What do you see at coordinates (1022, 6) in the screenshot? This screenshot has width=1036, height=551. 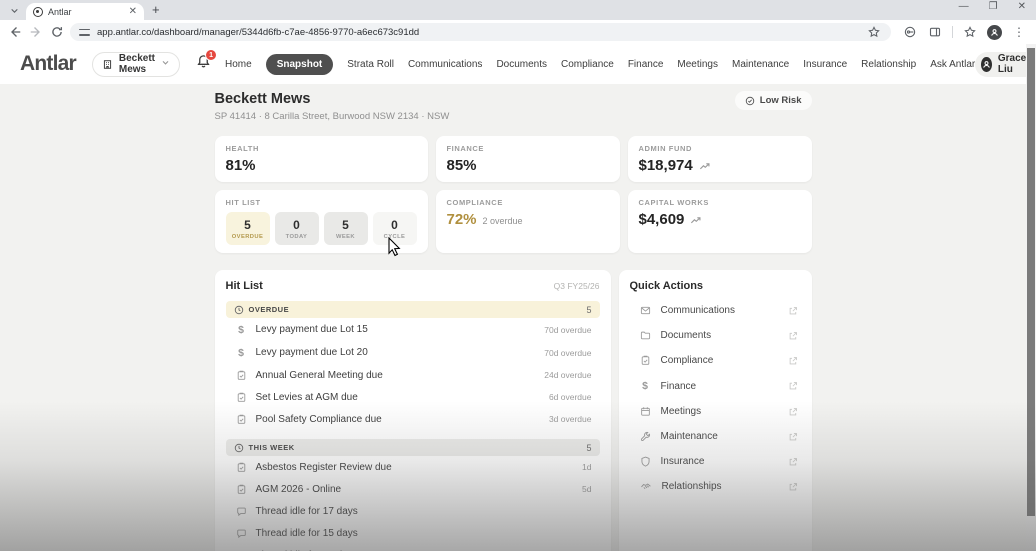 I see `window-close-button: ✕` at bounding box center [1022, 6].